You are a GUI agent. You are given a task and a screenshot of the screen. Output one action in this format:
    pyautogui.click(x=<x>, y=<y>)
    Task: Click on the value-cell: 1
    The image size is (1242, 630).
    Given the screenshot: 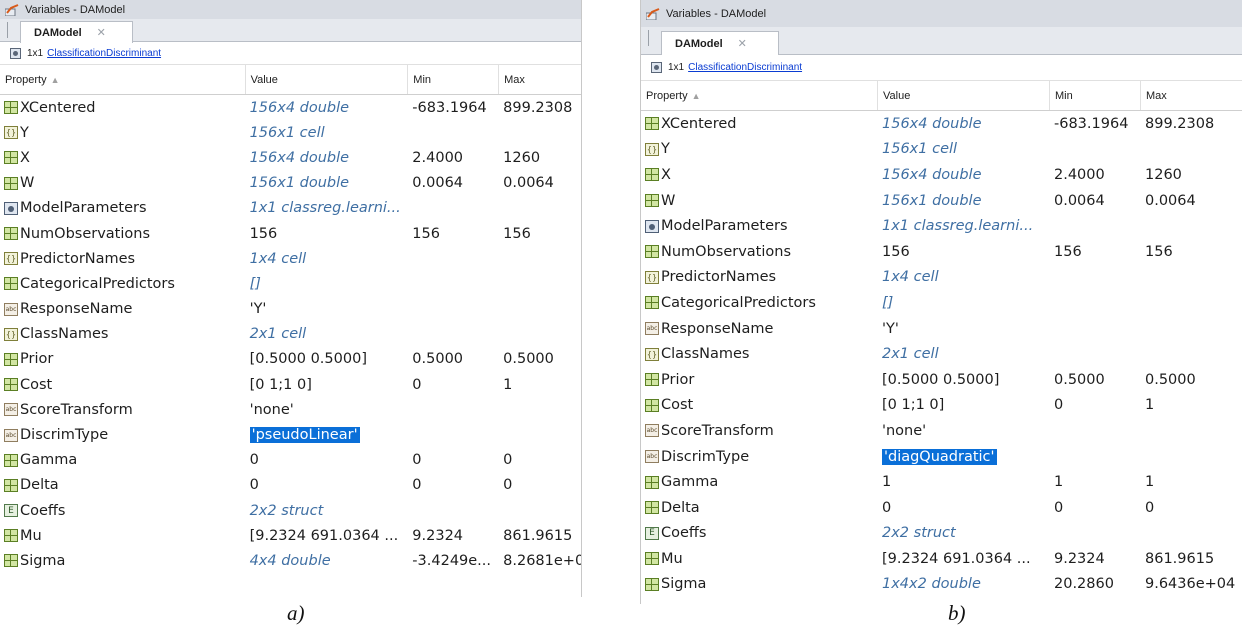 What is the action you would take?
    pyautogui.click(x=964, y=482)
    